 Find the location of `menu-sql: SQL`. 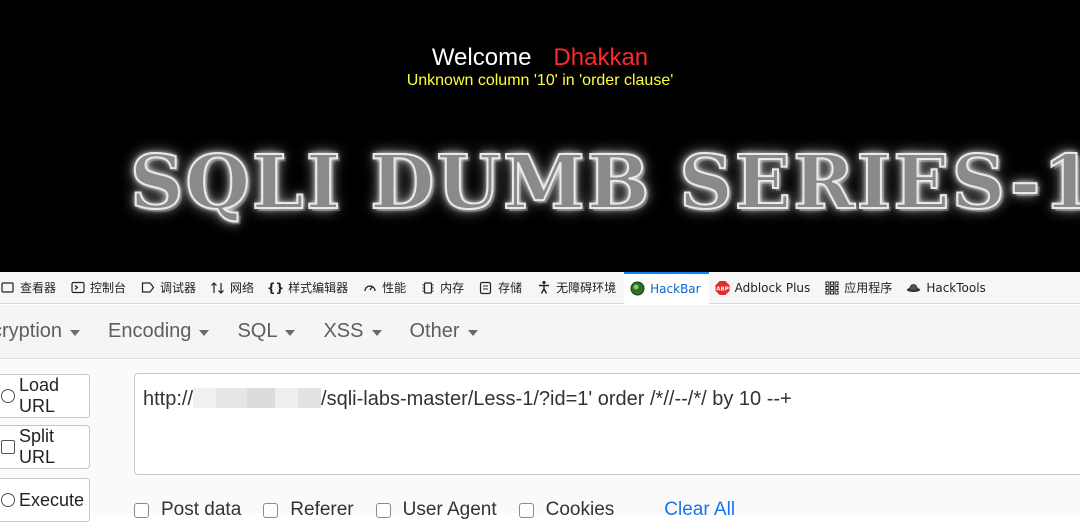

menu-sql: SQL is located at coordinates (266, 331).